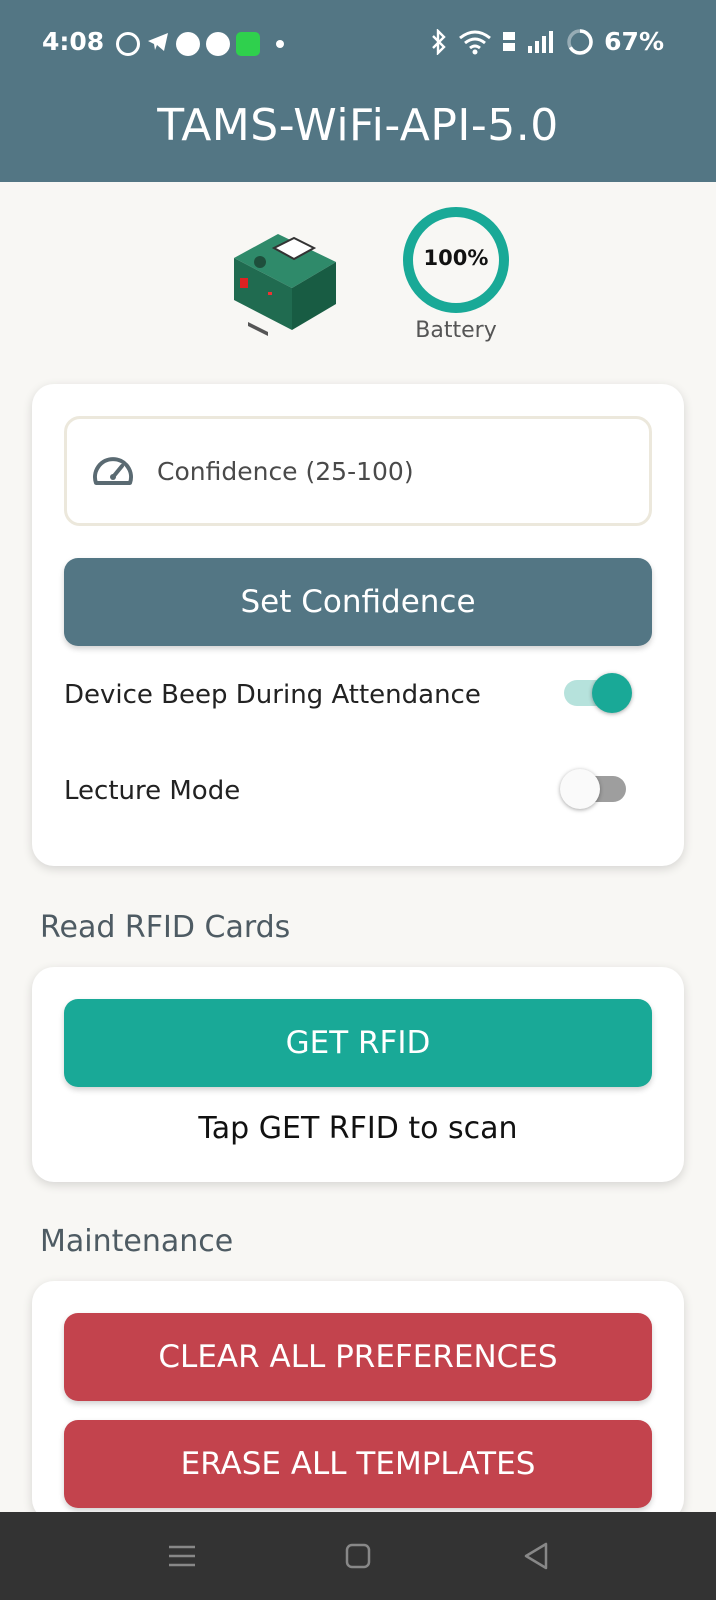  I want to click on lecture-mode-label: Lecture Mode, so click(152, 791).